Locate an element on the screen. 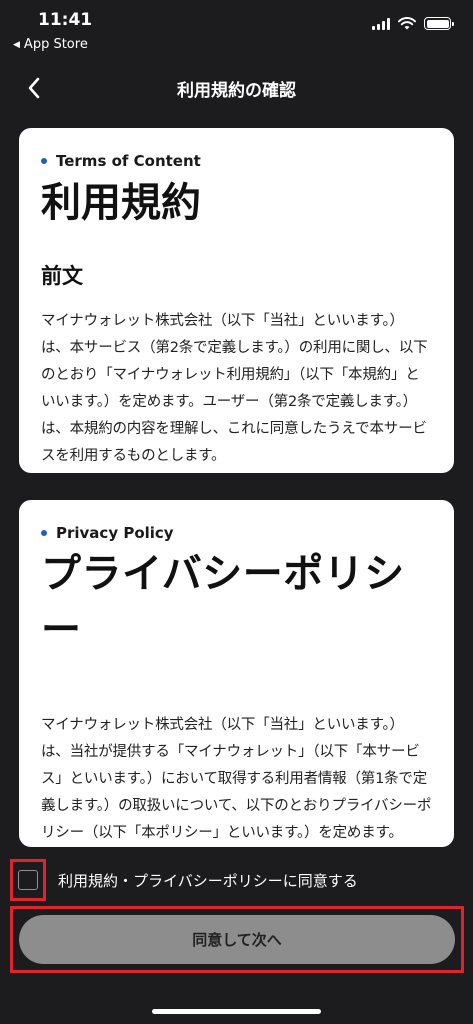 The width and height of the screenshot is (473, 1024). home-indicator is located at coordinates (236, 1011).